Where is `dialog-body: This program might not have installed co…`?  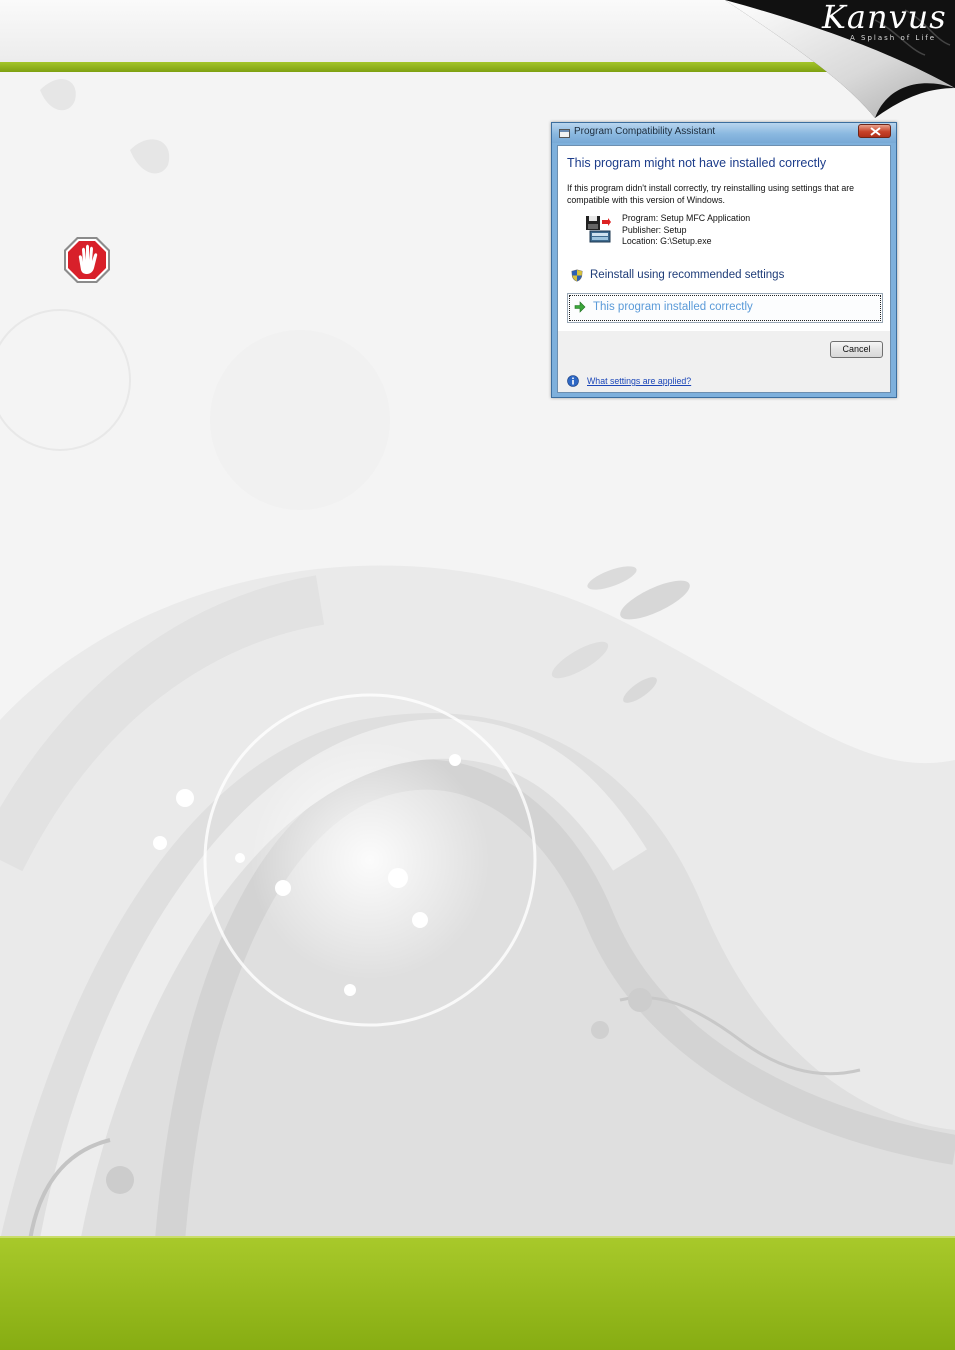
dialog-body: This program might not have installed co… is located at coordinates (724, 269).